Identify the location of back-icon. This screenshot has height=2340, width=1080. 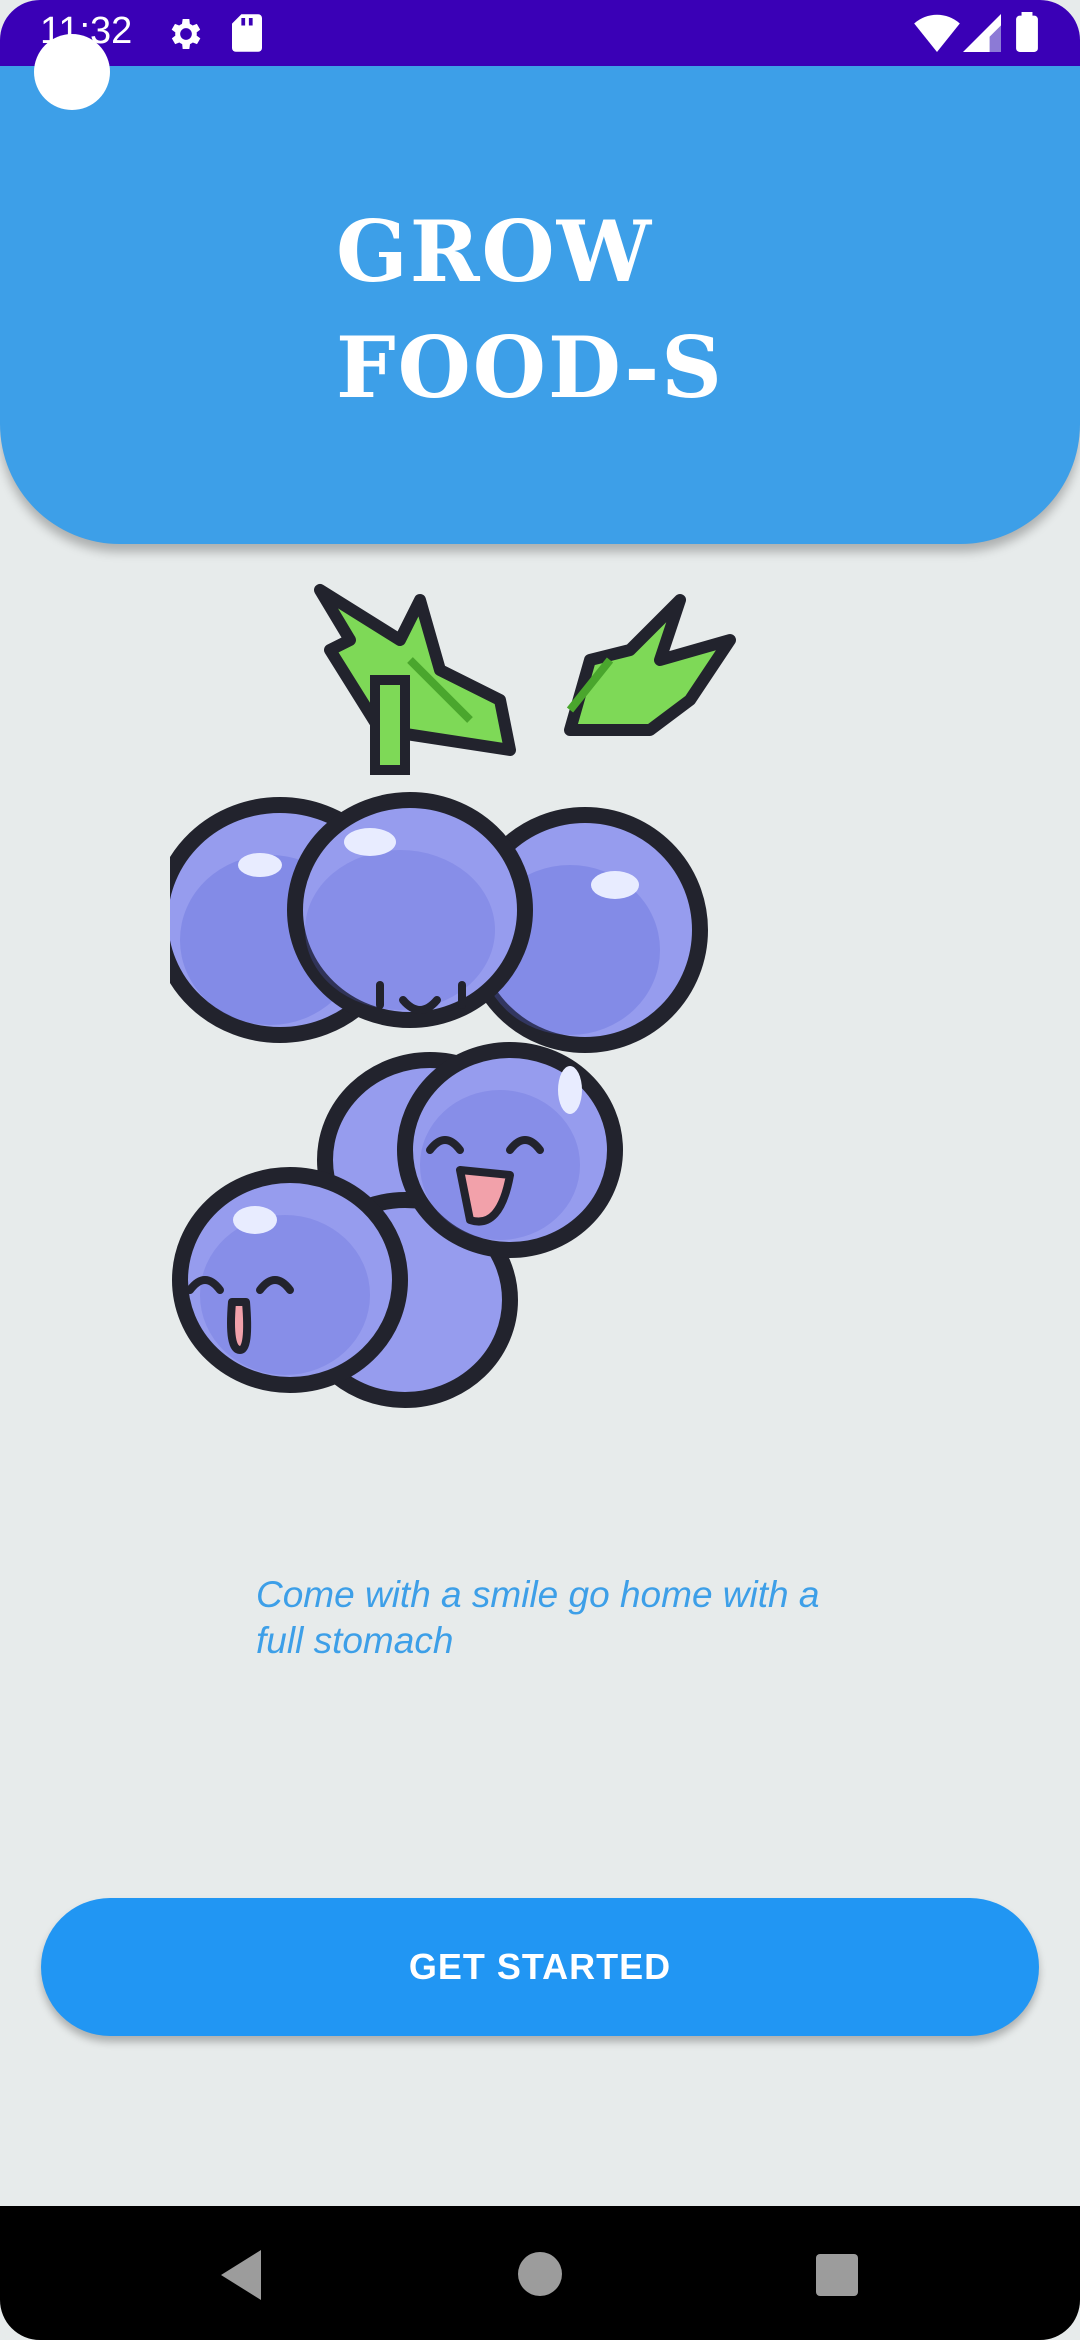
(241, 2275).